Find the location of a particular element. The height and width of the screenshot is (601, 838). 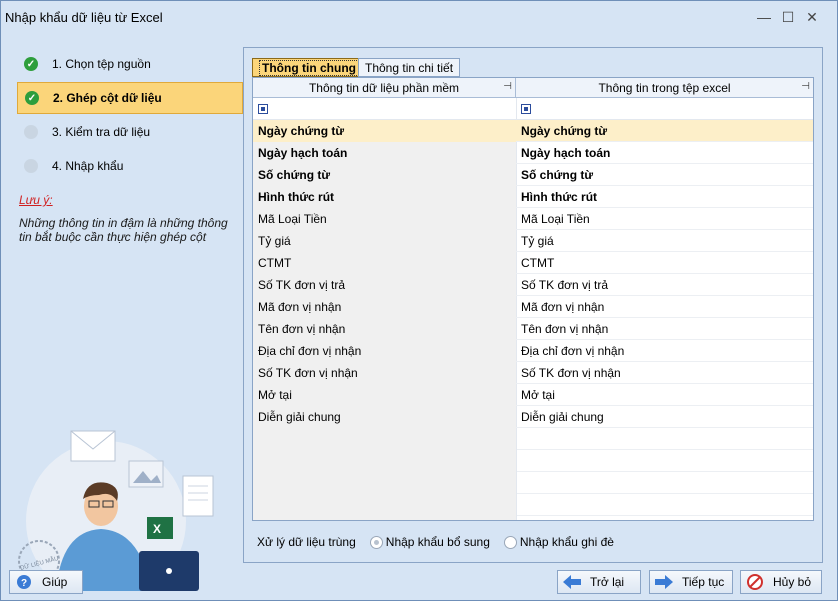

minimize-button: — is located at coordinates (764, 17).